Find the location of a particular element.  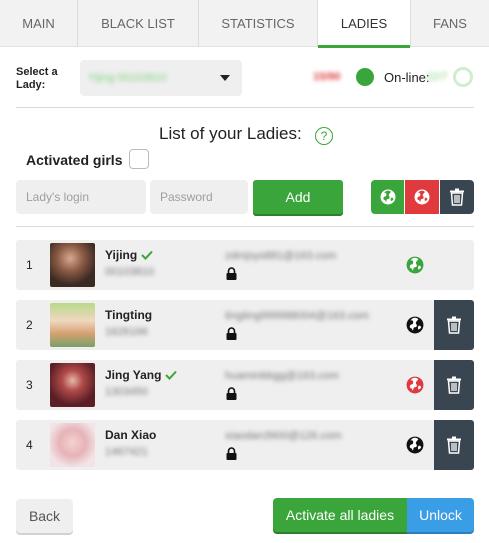

tab-bar: MAIN BLACK LIST STATISTICS LADIES FANS is located at coordinates (244, 24).